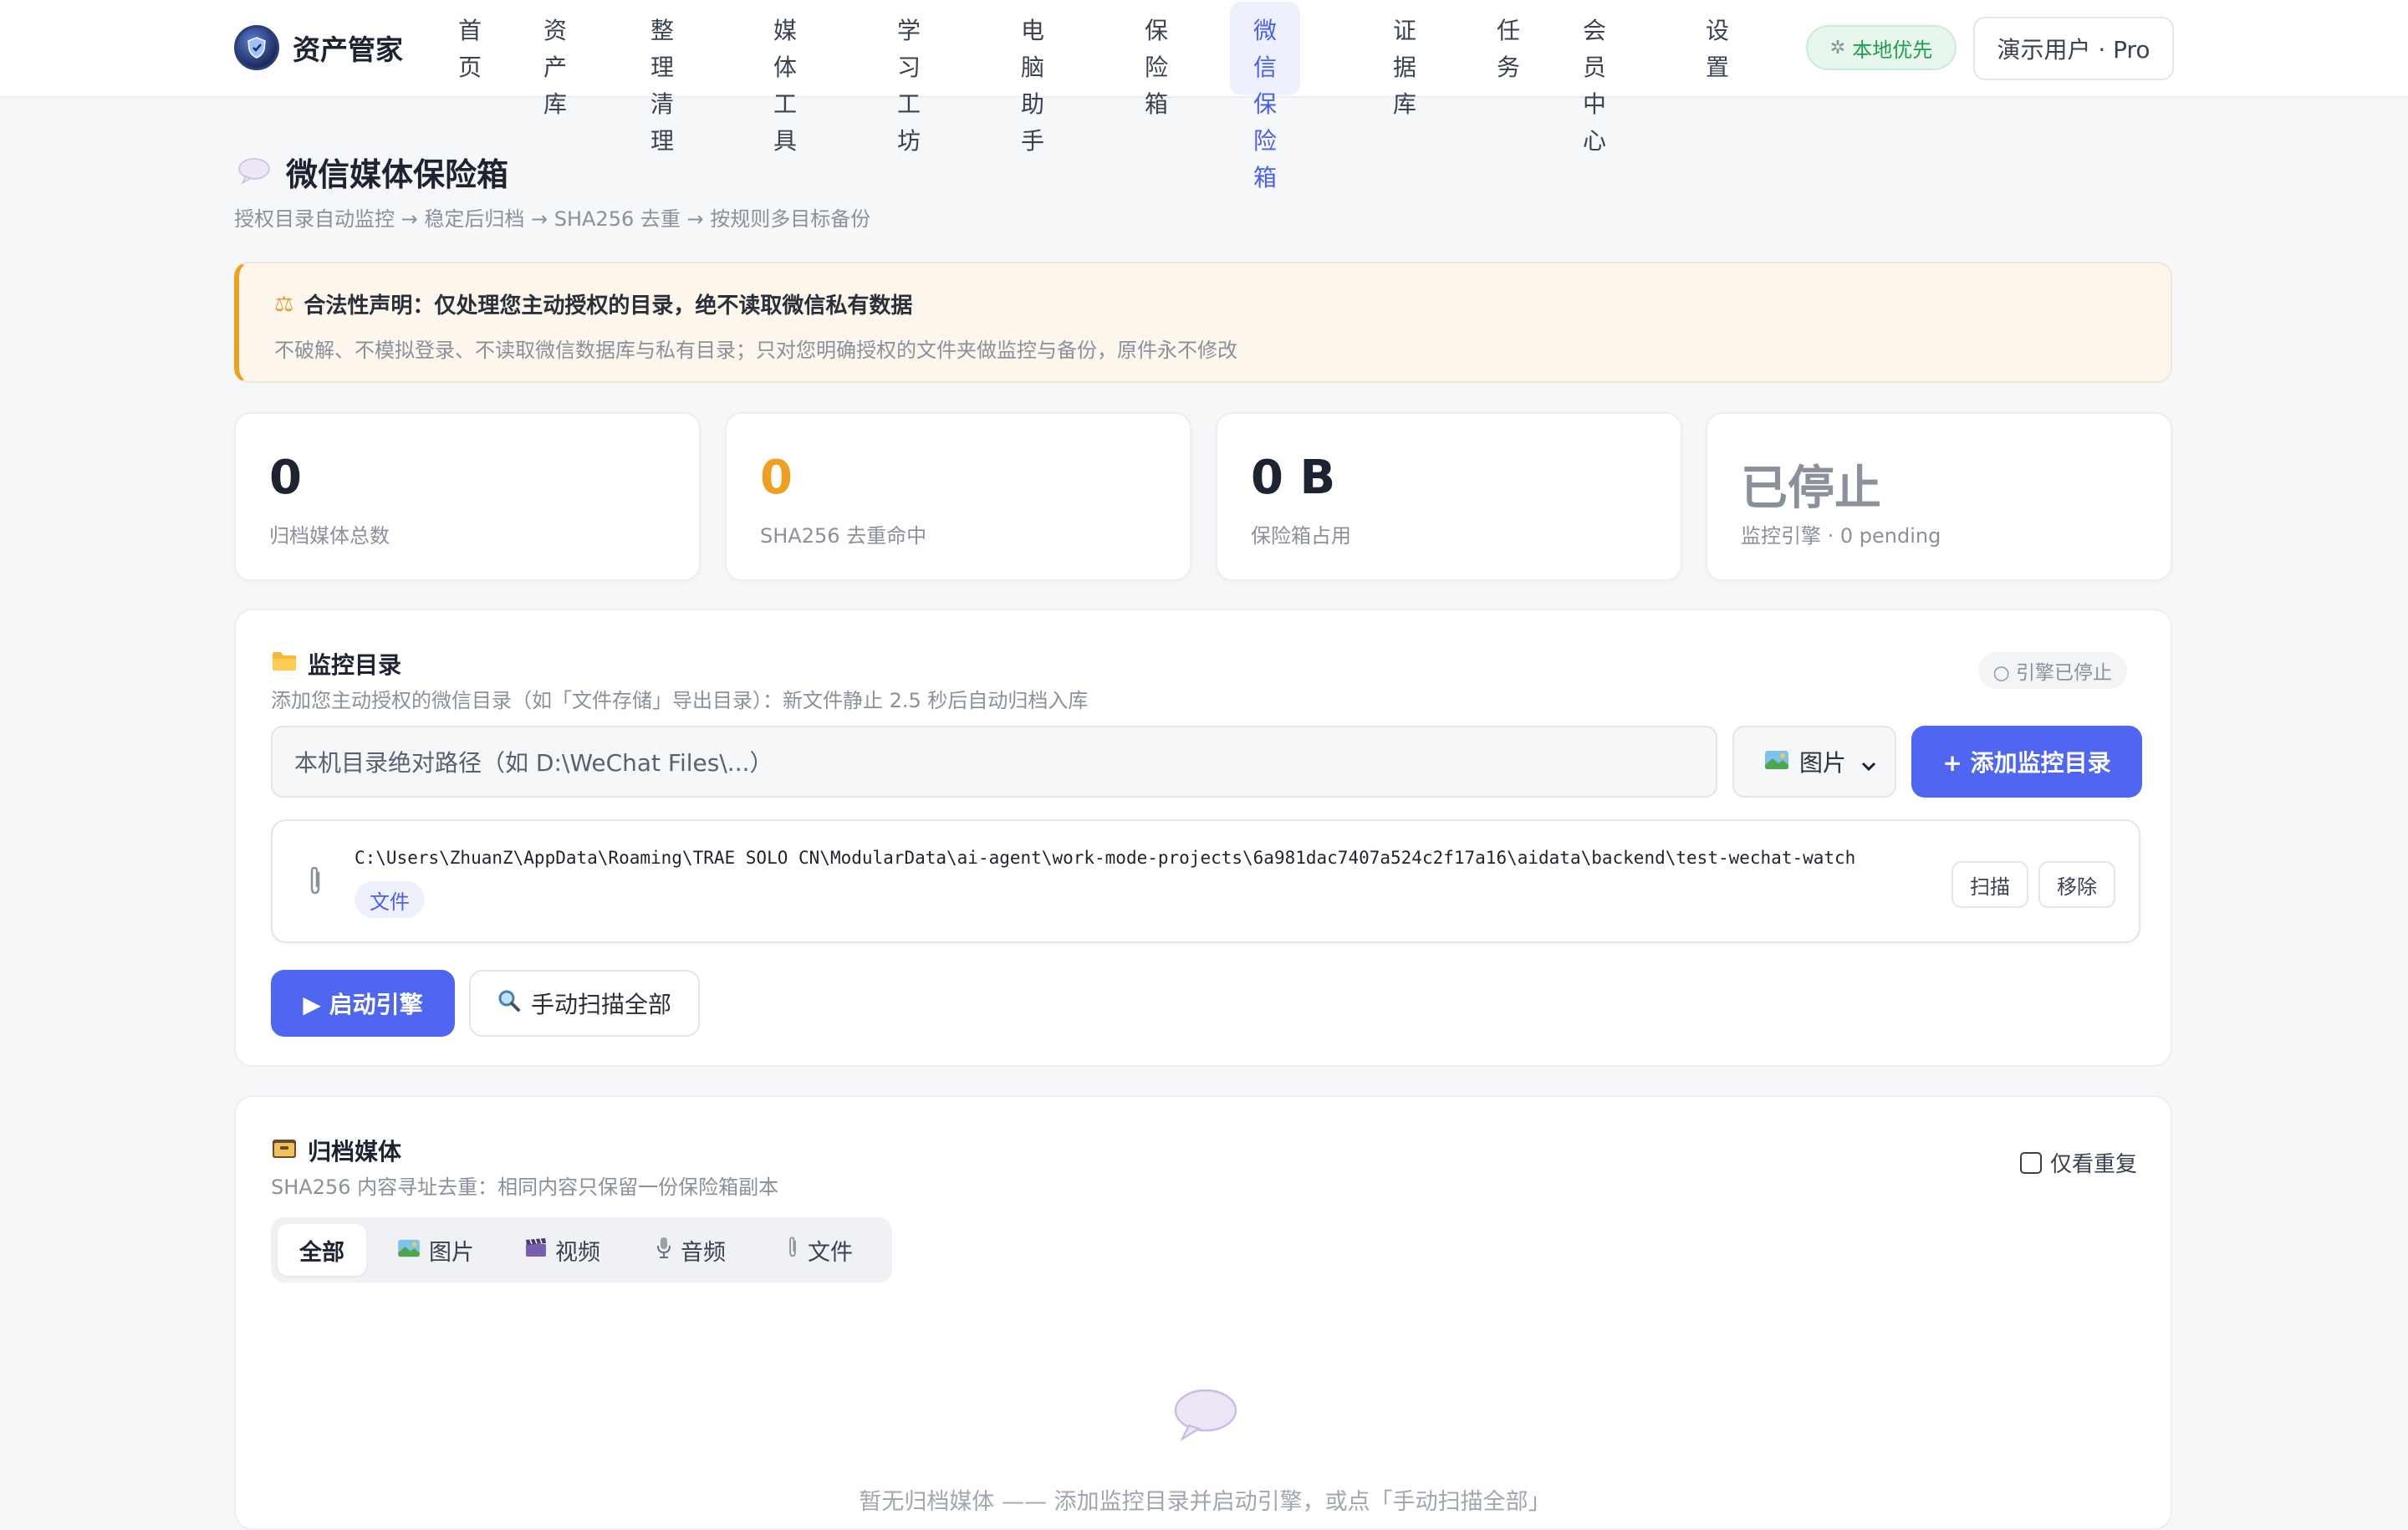  Describe the element at coordinates (256, 47) in the screenshot. I see `shield-logo-icon` at that location.